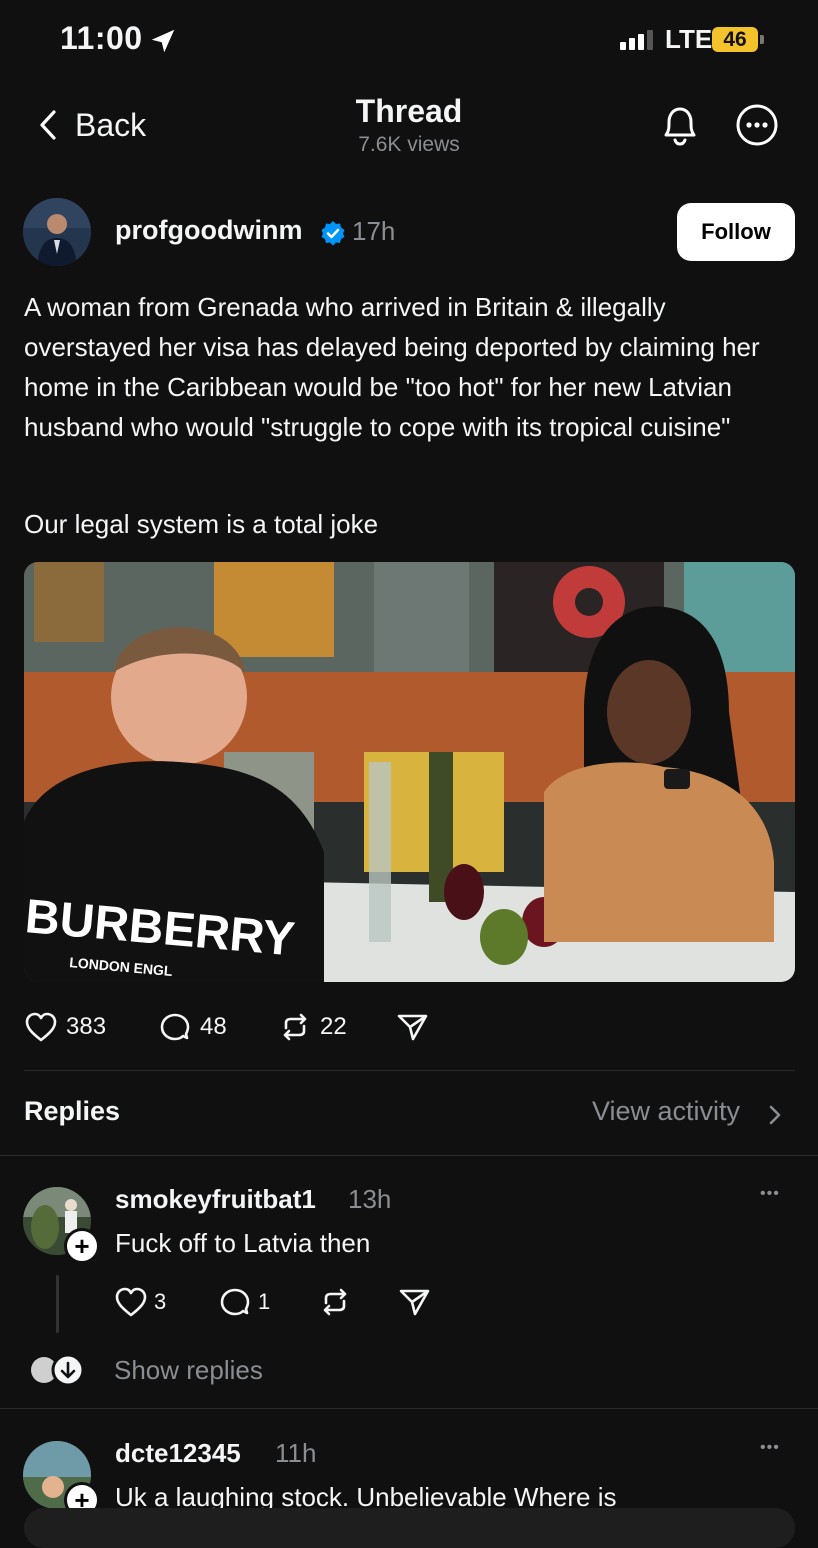 The width and height of the screenshot is (818, 1548). I want to click on repost-count: 22, so click(333, 1026).